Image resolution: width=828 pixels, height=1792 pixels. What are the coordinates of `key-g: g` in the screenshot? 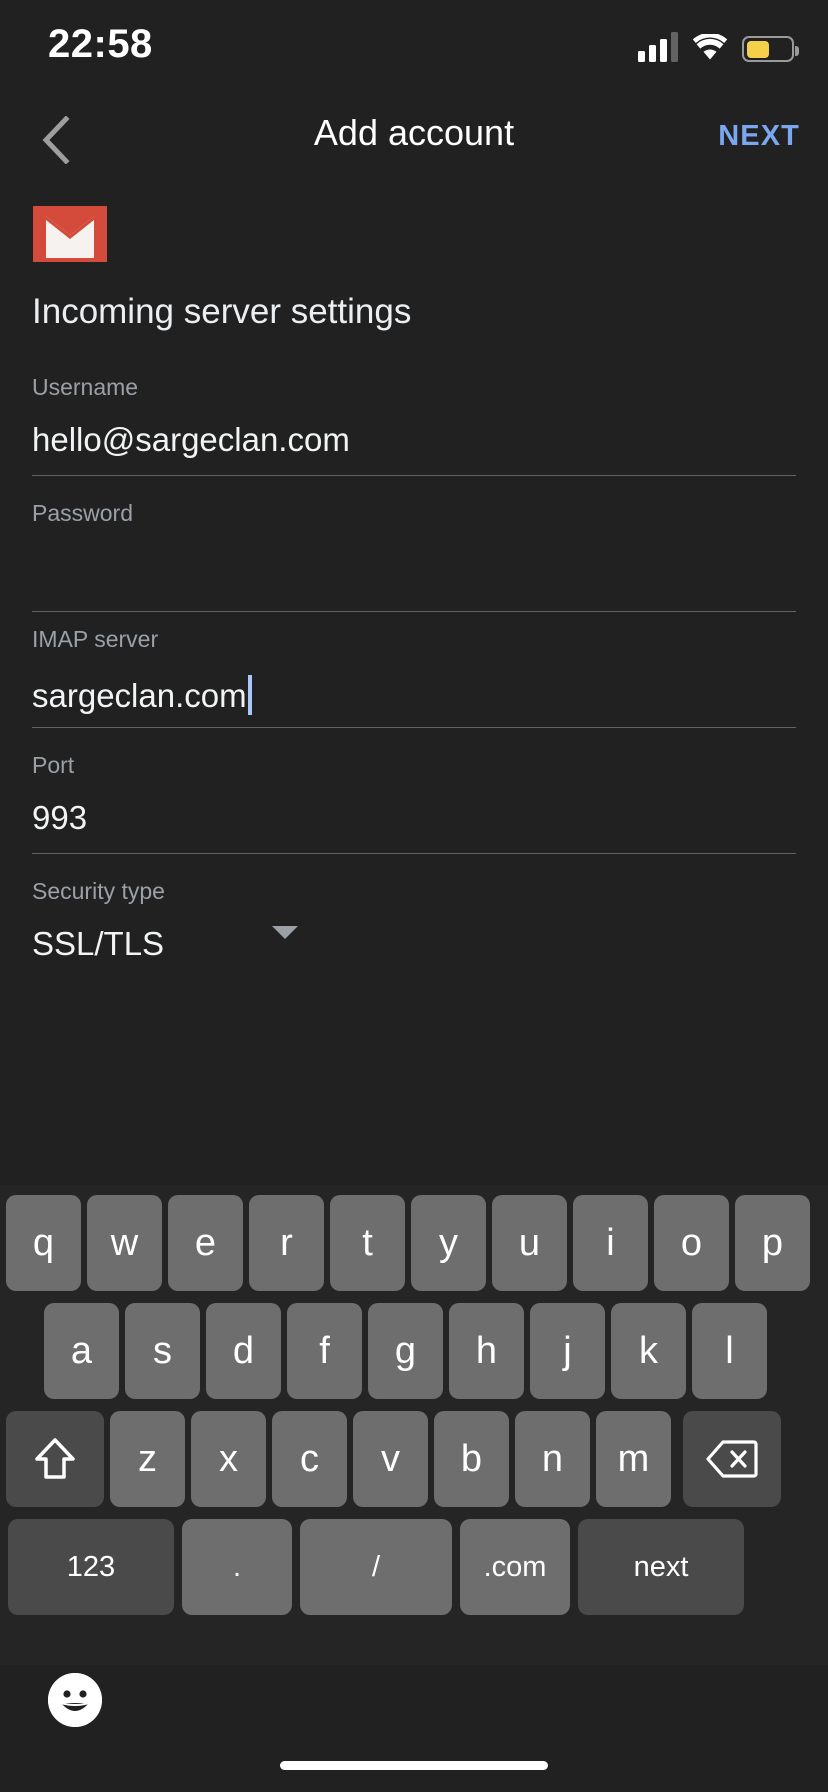 It's located at (405, 1351).